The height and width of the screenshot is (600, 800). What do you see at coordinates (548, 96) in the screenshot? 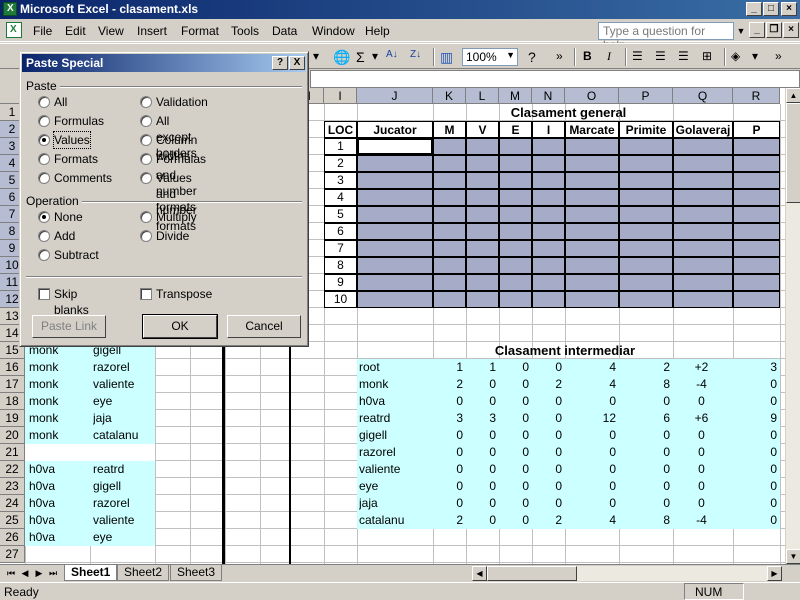
I see `column-header: N` at bounding box center [548, 96].